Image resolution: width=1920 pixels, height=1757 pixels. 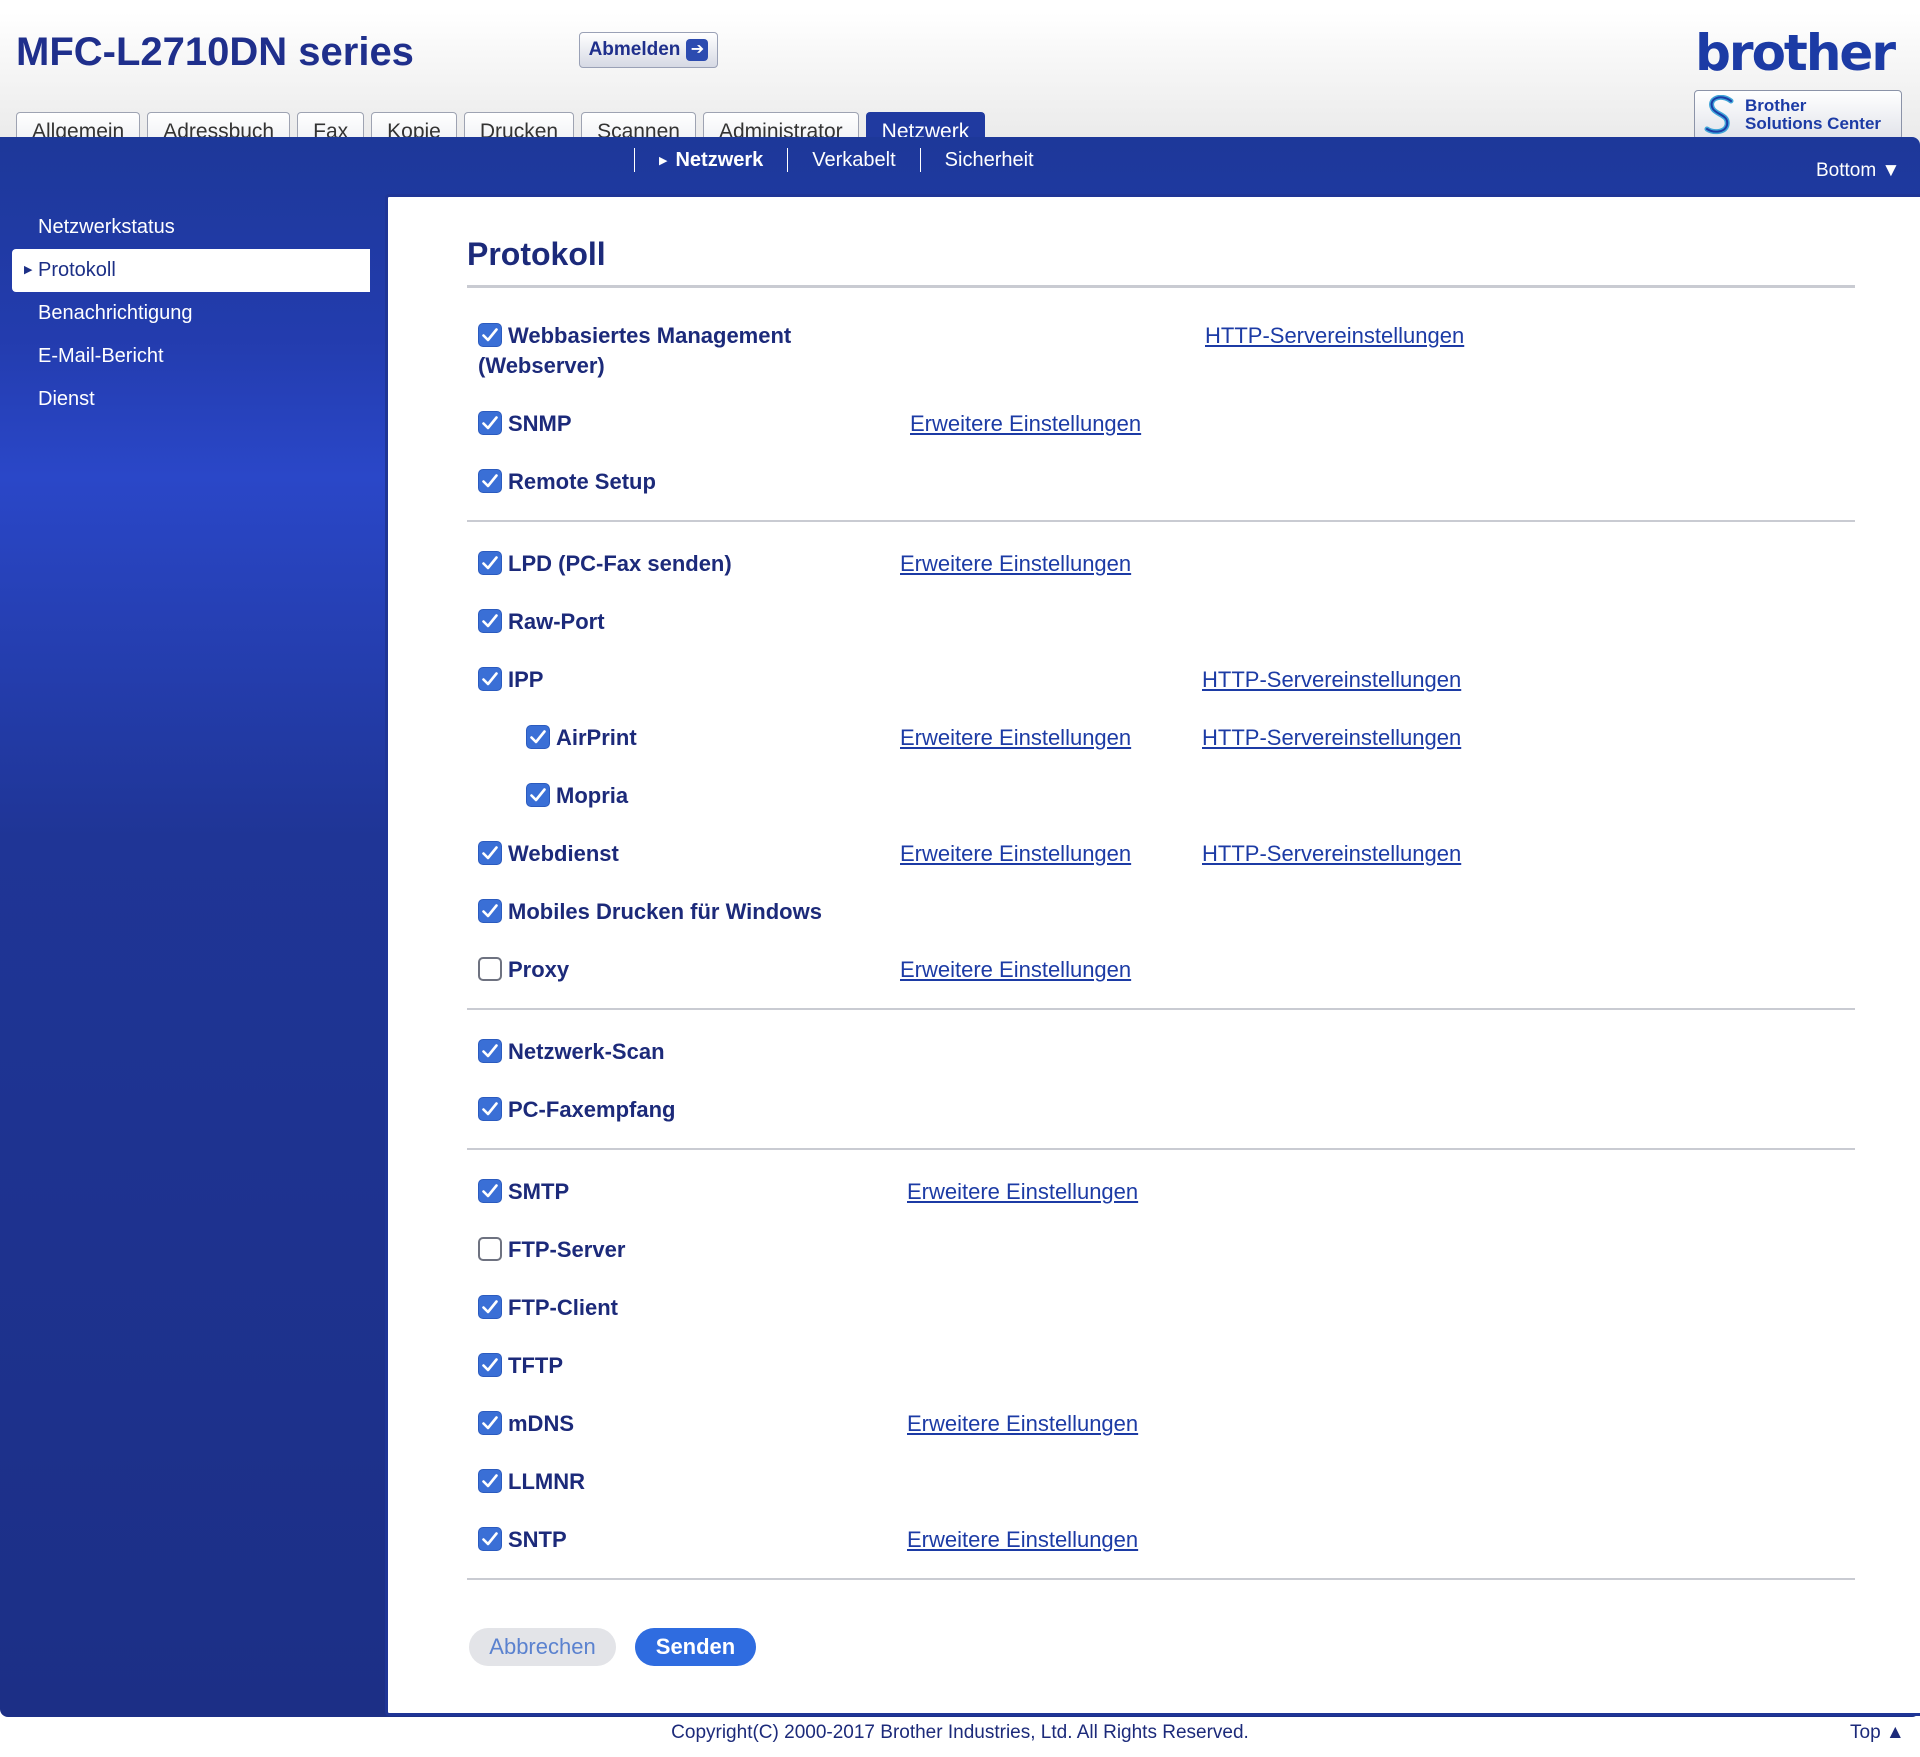 What do you see at coordinates (538, 795) in the screenshot?
I see `checkbox-mopria` at bounding box center [538, 795].